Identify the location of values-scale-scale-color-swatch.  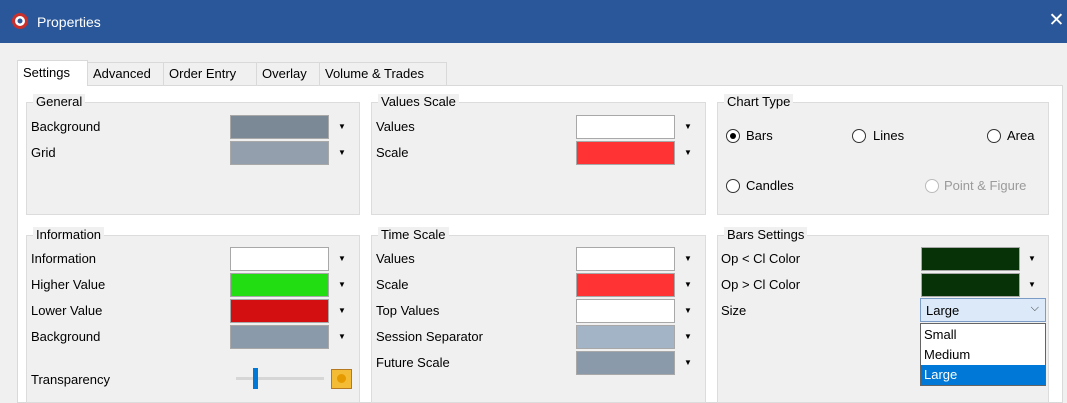
(625, 153).